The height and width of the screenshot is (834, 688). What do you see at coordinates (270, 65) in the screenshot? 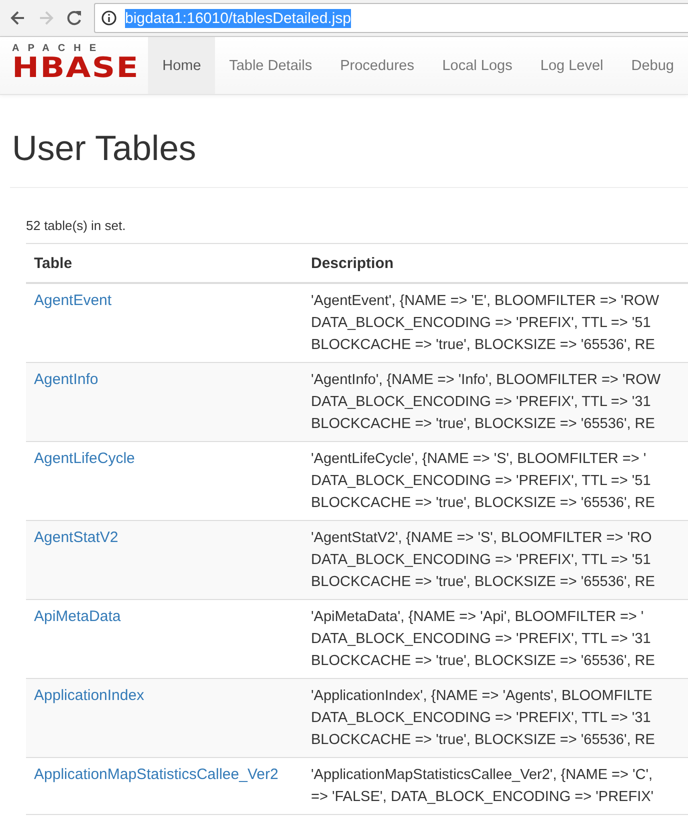
I see `nav-link: Table Details` at bounding box center [270, 65].